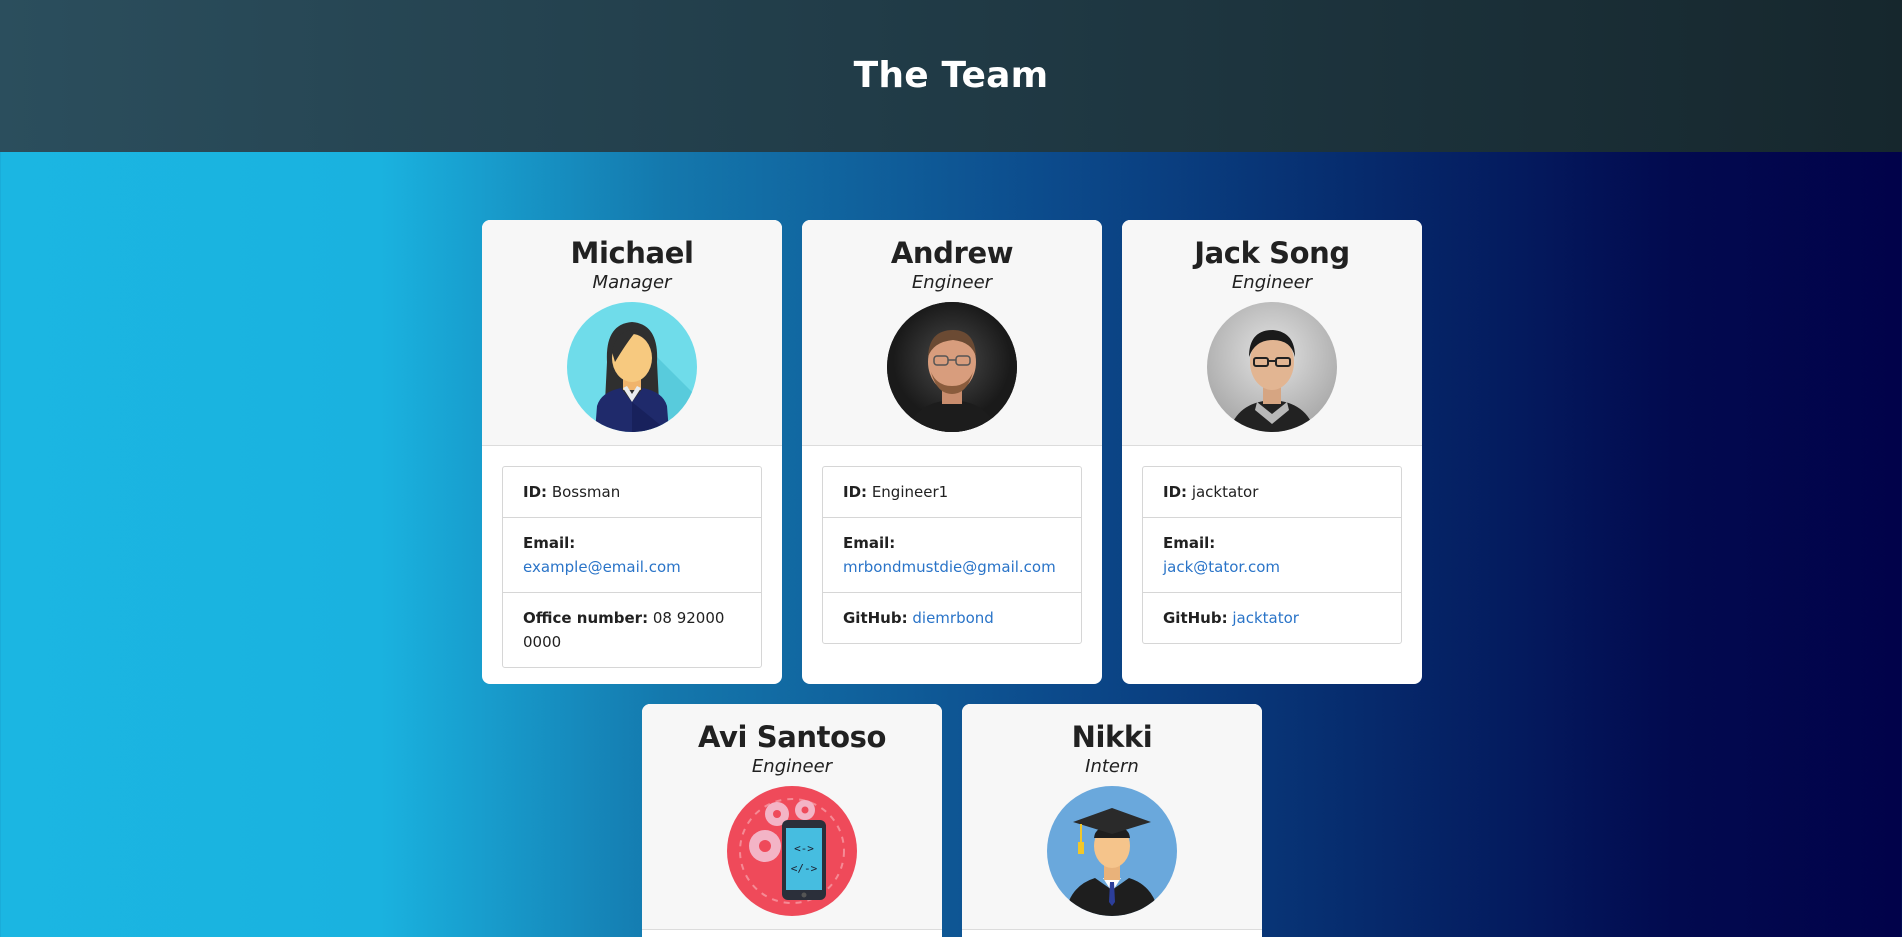  I want to click on card-header: Jack Song Engineer, so click(1272, 333).